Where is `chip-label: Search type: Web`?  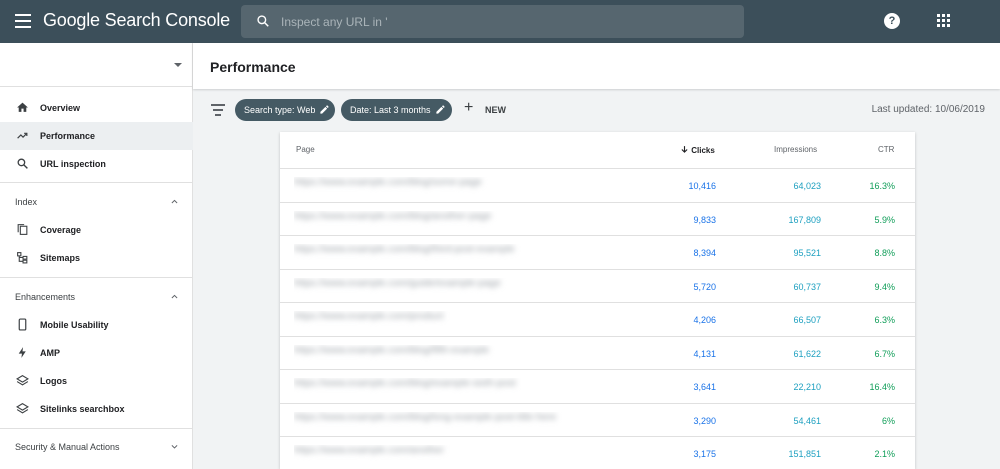 chip-label: Search type: Web is located at coordinates (280, 110).